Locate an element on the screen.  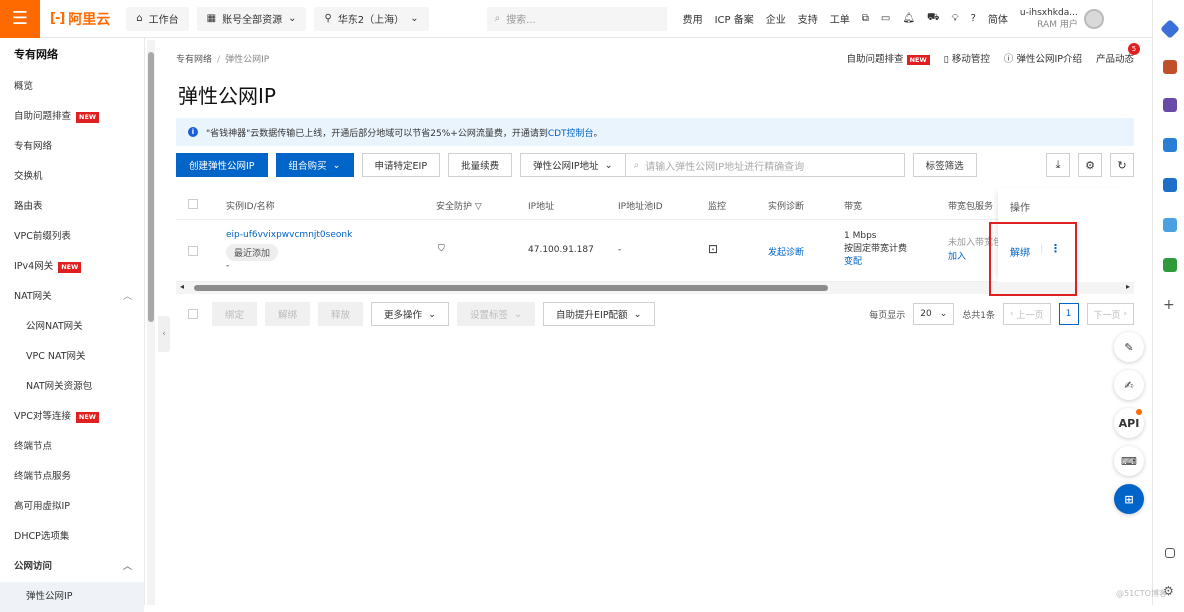
batch-renew-button: 批量续费 is located at coordinates (480, 165).